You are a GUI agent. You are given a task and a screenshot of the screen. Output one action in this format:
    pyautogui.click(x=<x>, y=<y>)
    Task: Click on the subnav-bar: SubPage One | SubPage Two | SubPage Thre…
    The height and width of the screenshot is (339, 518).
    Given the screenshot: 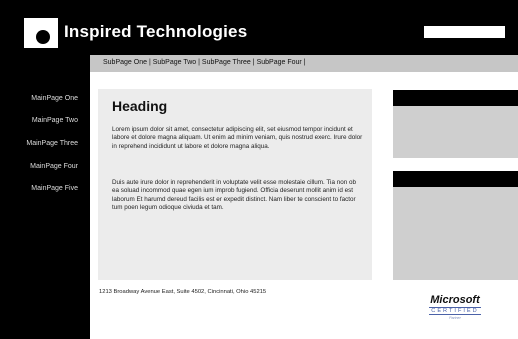 What is the action you would take?
    pyautogui.click(x=304, y=63)
    